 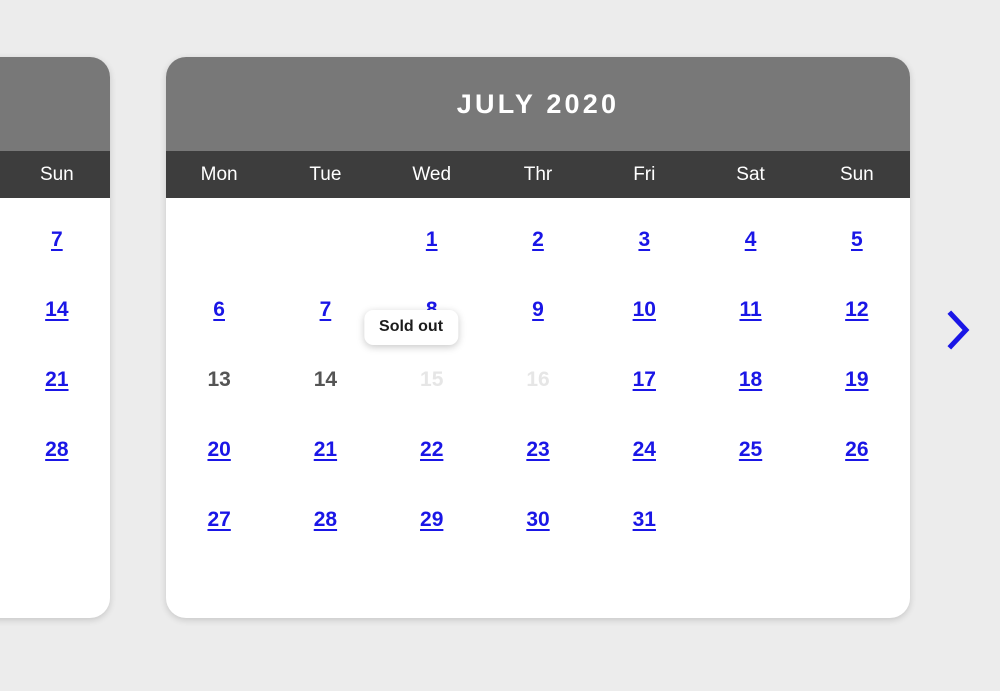 I want to click on calendar-day-label: 1, so click(x=431, y=239).